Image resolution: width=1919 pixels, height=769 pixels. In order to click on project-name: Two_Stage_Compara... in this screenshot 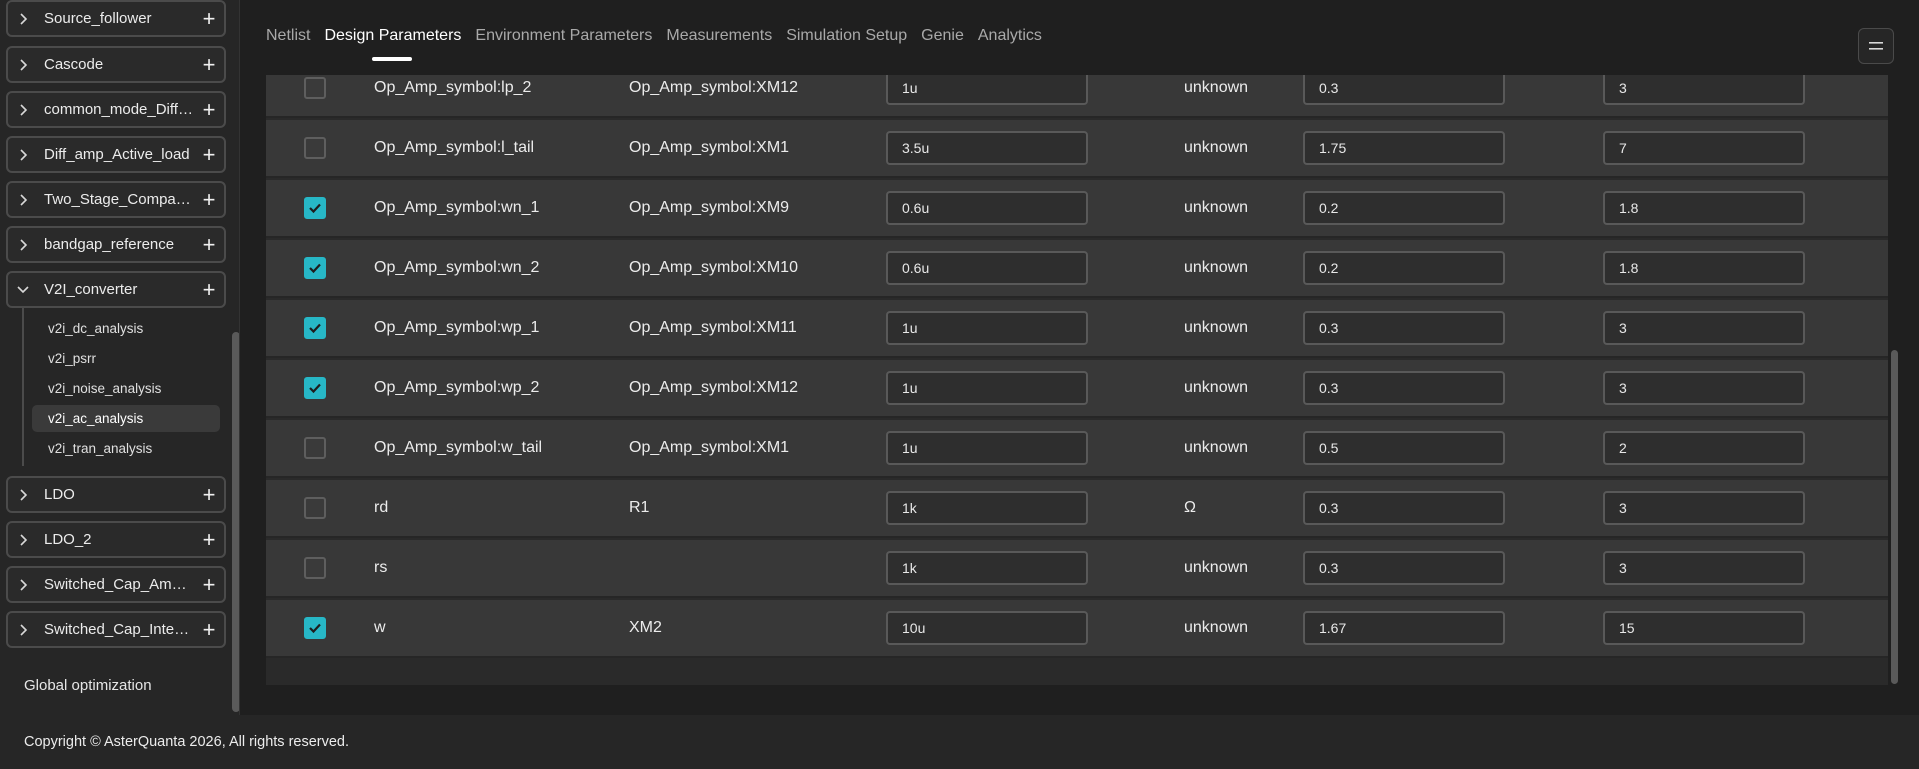, I will do `click(119, 199)`.